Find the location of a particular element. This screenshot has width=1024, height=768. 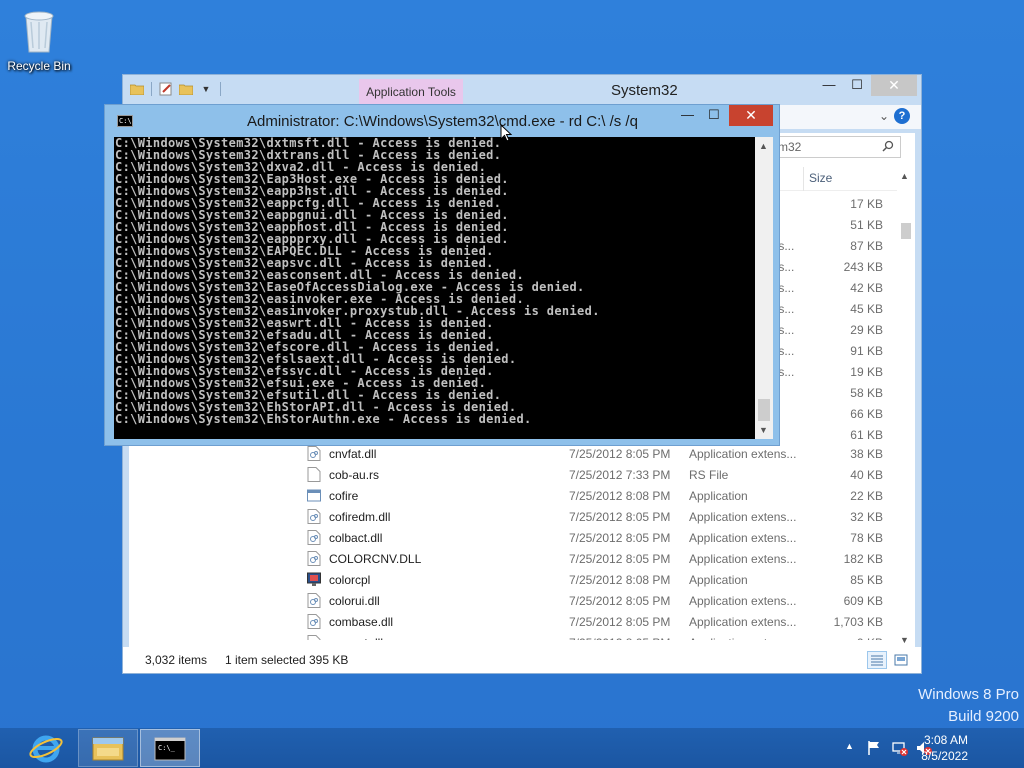

file-size: 58 KB is located at coordinates (866, 393).